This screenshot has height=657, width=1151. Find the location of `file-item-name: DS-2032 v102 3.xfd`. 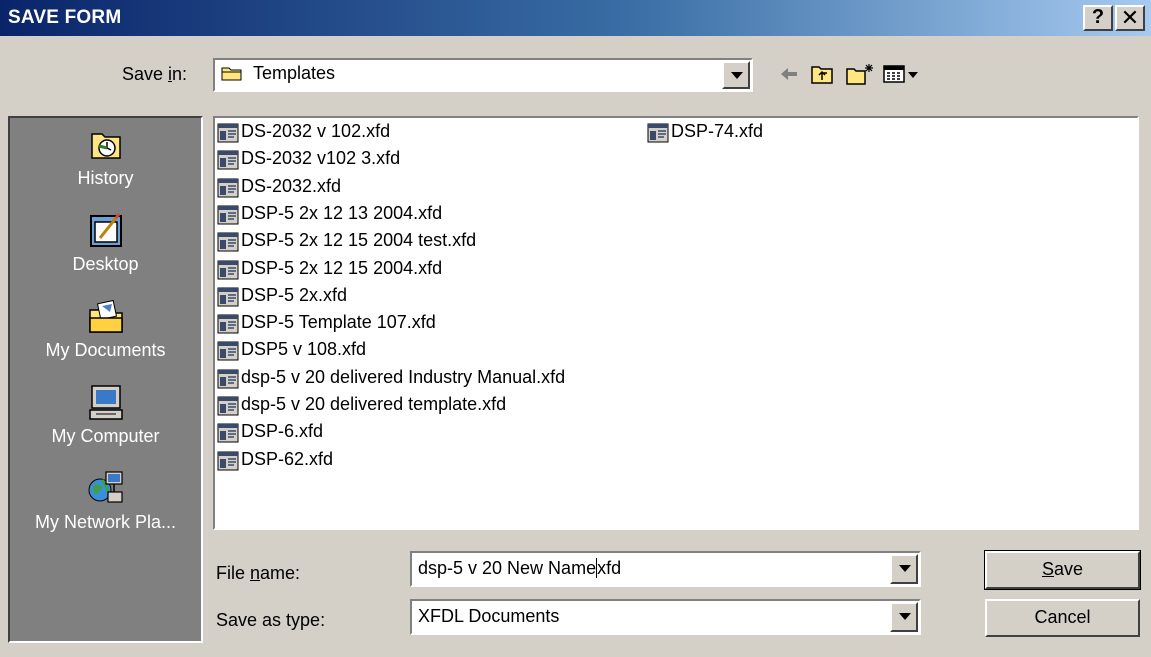

file-item-name: DS-2032 v102 3.xfd is located at coordinates (321, 158).